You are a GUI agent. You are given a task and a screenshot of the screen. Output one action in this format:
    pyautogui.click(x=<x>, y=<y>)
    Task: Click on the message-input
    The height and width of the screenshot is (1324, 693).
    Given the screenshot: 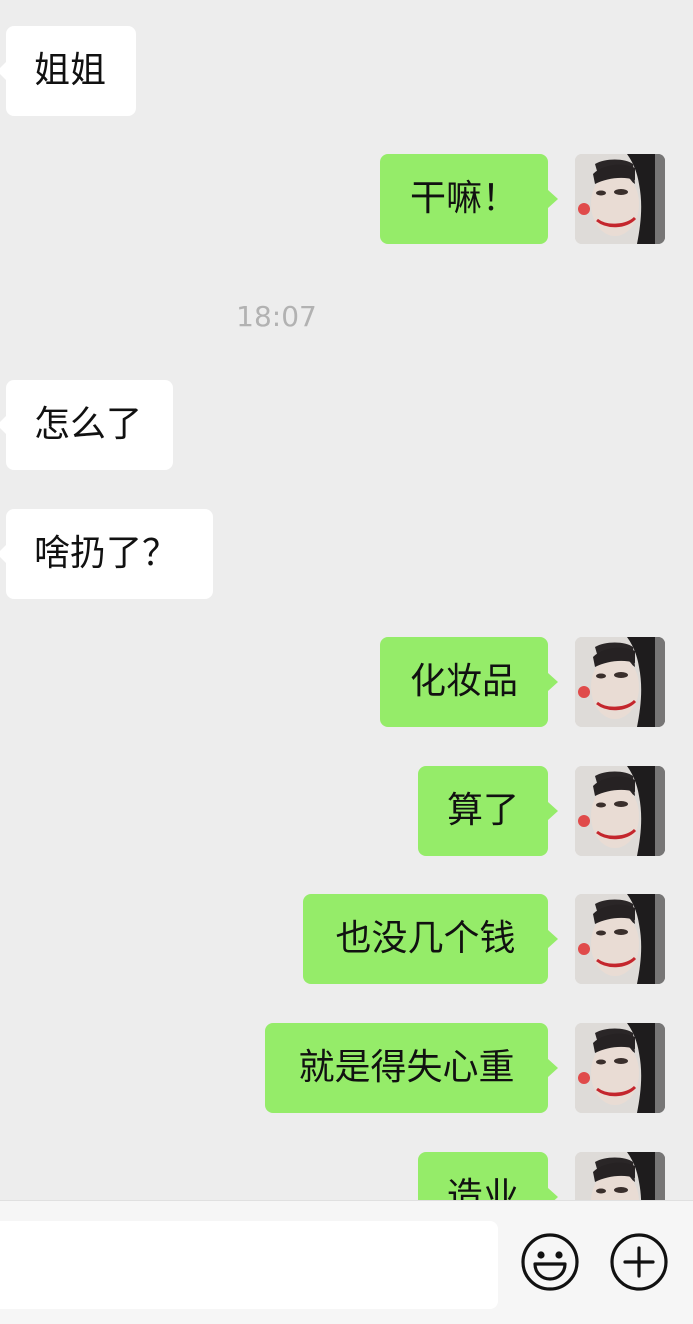 What is the action you would take?
    pyautogui.click(x=249, y=1265)
    